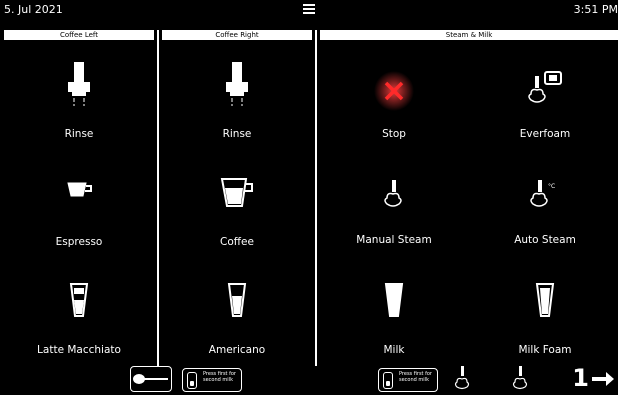  I want to click on press-first-button-left: Press first for second milk, so click(212, 380).